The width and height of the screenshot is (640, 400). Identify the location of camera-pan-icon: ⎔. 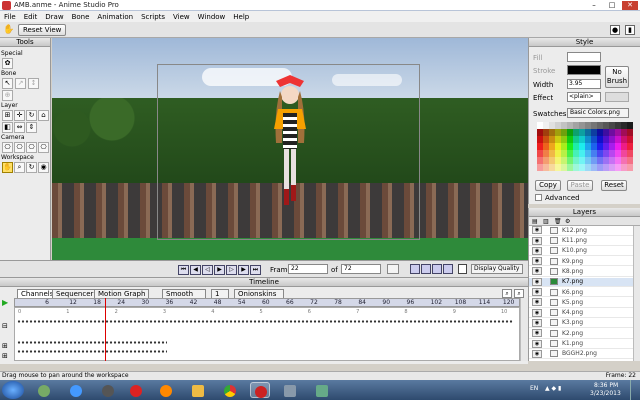
(43, 147).